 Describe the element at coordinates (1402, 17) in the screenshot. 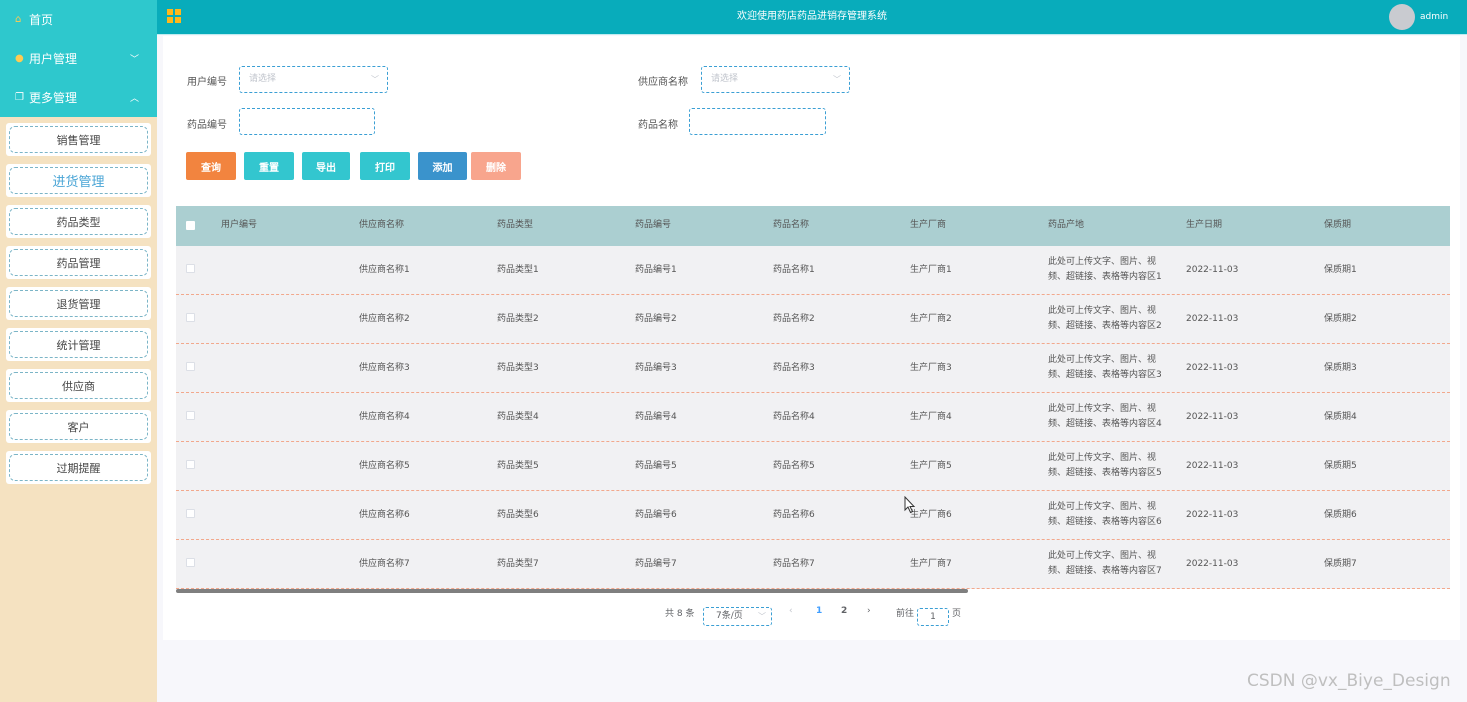

I see `avatar` at that location.